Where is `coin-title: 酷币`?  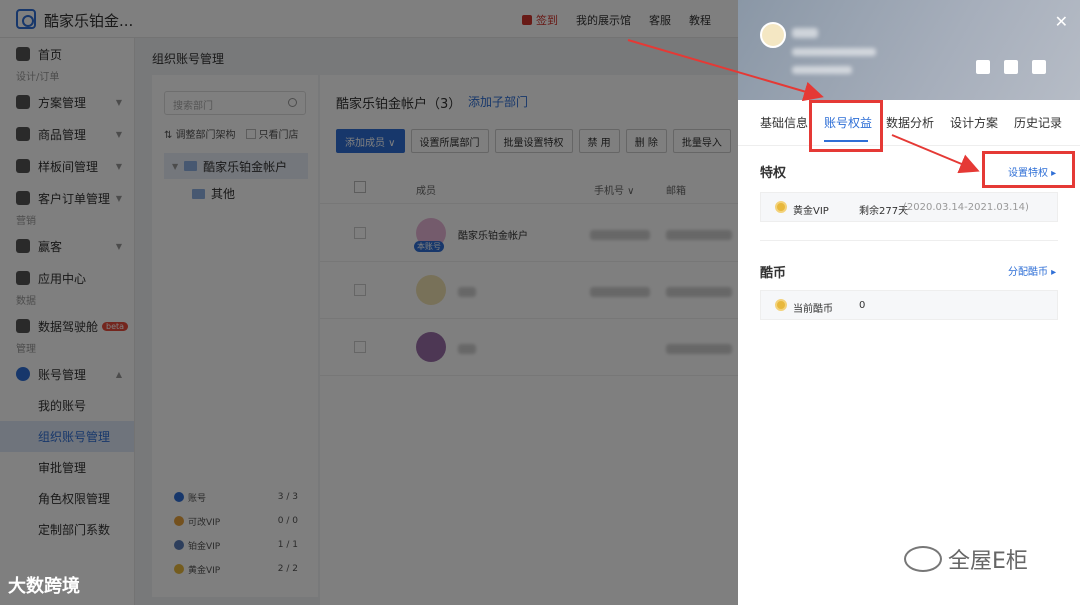
coin-title: 酷币 is located at coordinates (773, 273).